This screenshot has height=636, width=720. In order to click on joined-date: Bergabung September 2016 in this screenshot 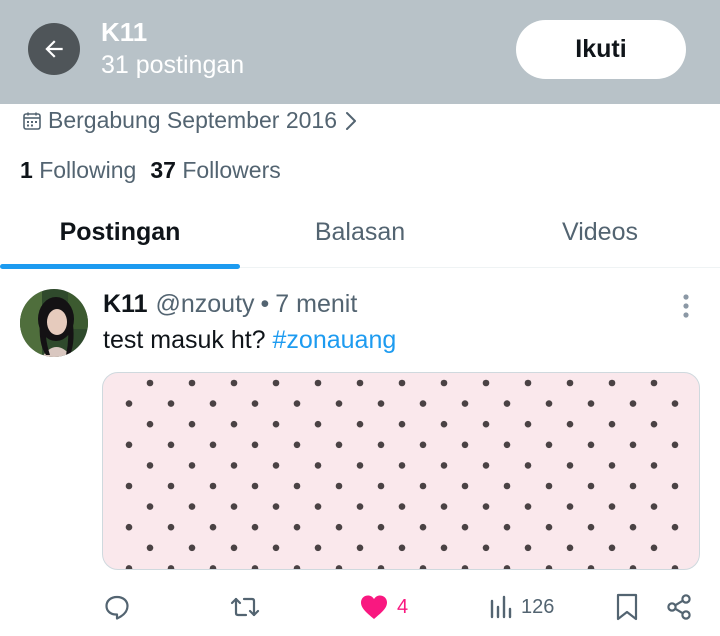, I will do `click(189, 120)`.